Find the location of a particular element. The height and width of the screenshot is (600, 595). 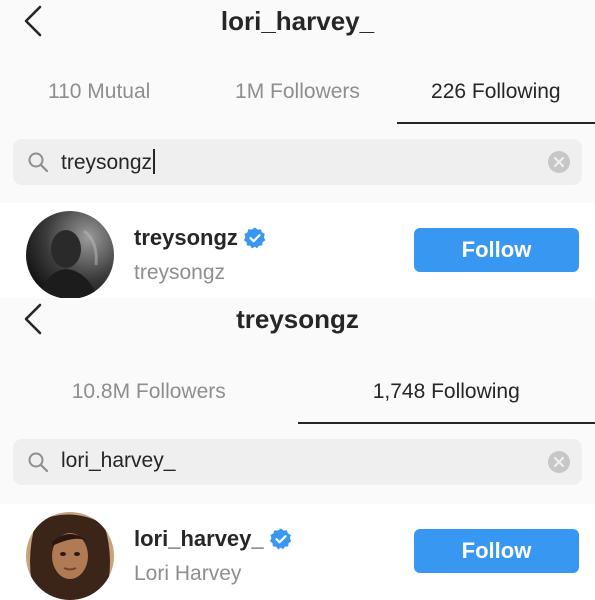

full-name: Lori Harvey is located at coordinates (187, 574).